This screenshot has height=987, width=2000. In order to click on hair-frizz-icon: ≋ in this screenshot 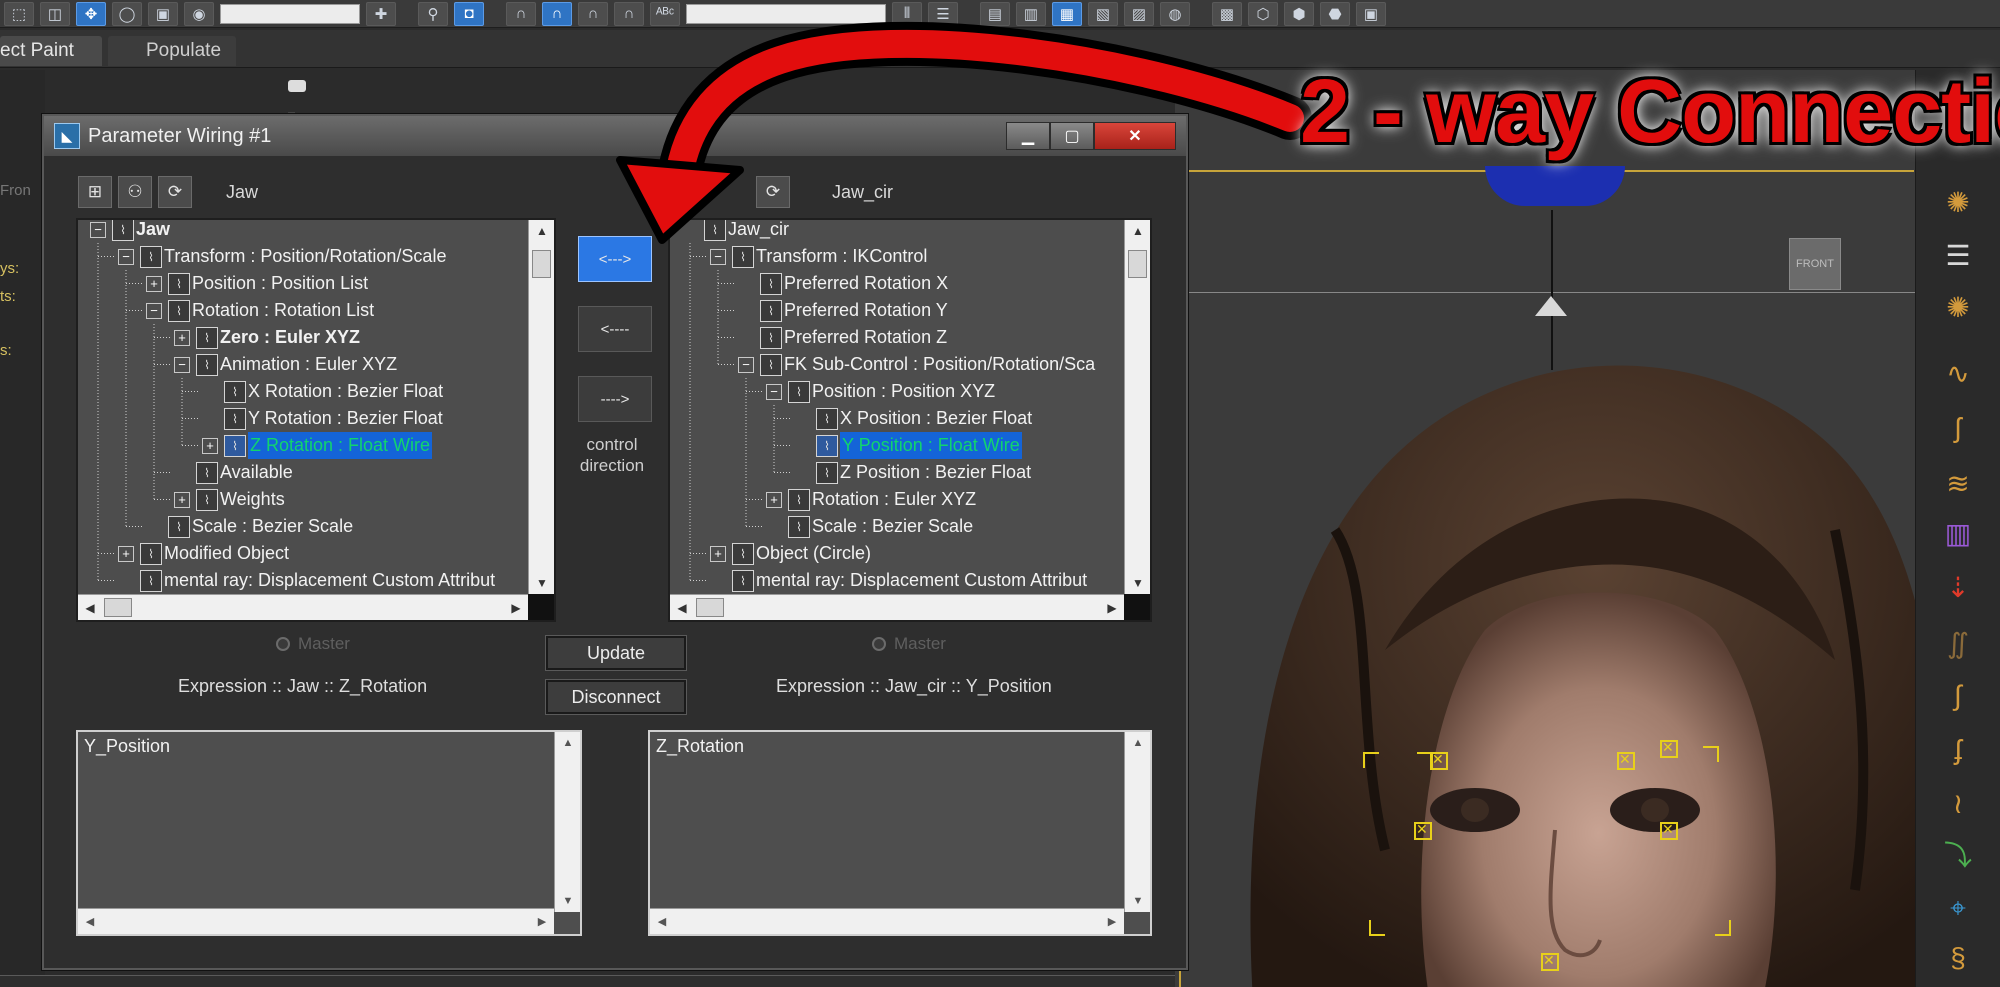, I will do `click(1958, 484)`.